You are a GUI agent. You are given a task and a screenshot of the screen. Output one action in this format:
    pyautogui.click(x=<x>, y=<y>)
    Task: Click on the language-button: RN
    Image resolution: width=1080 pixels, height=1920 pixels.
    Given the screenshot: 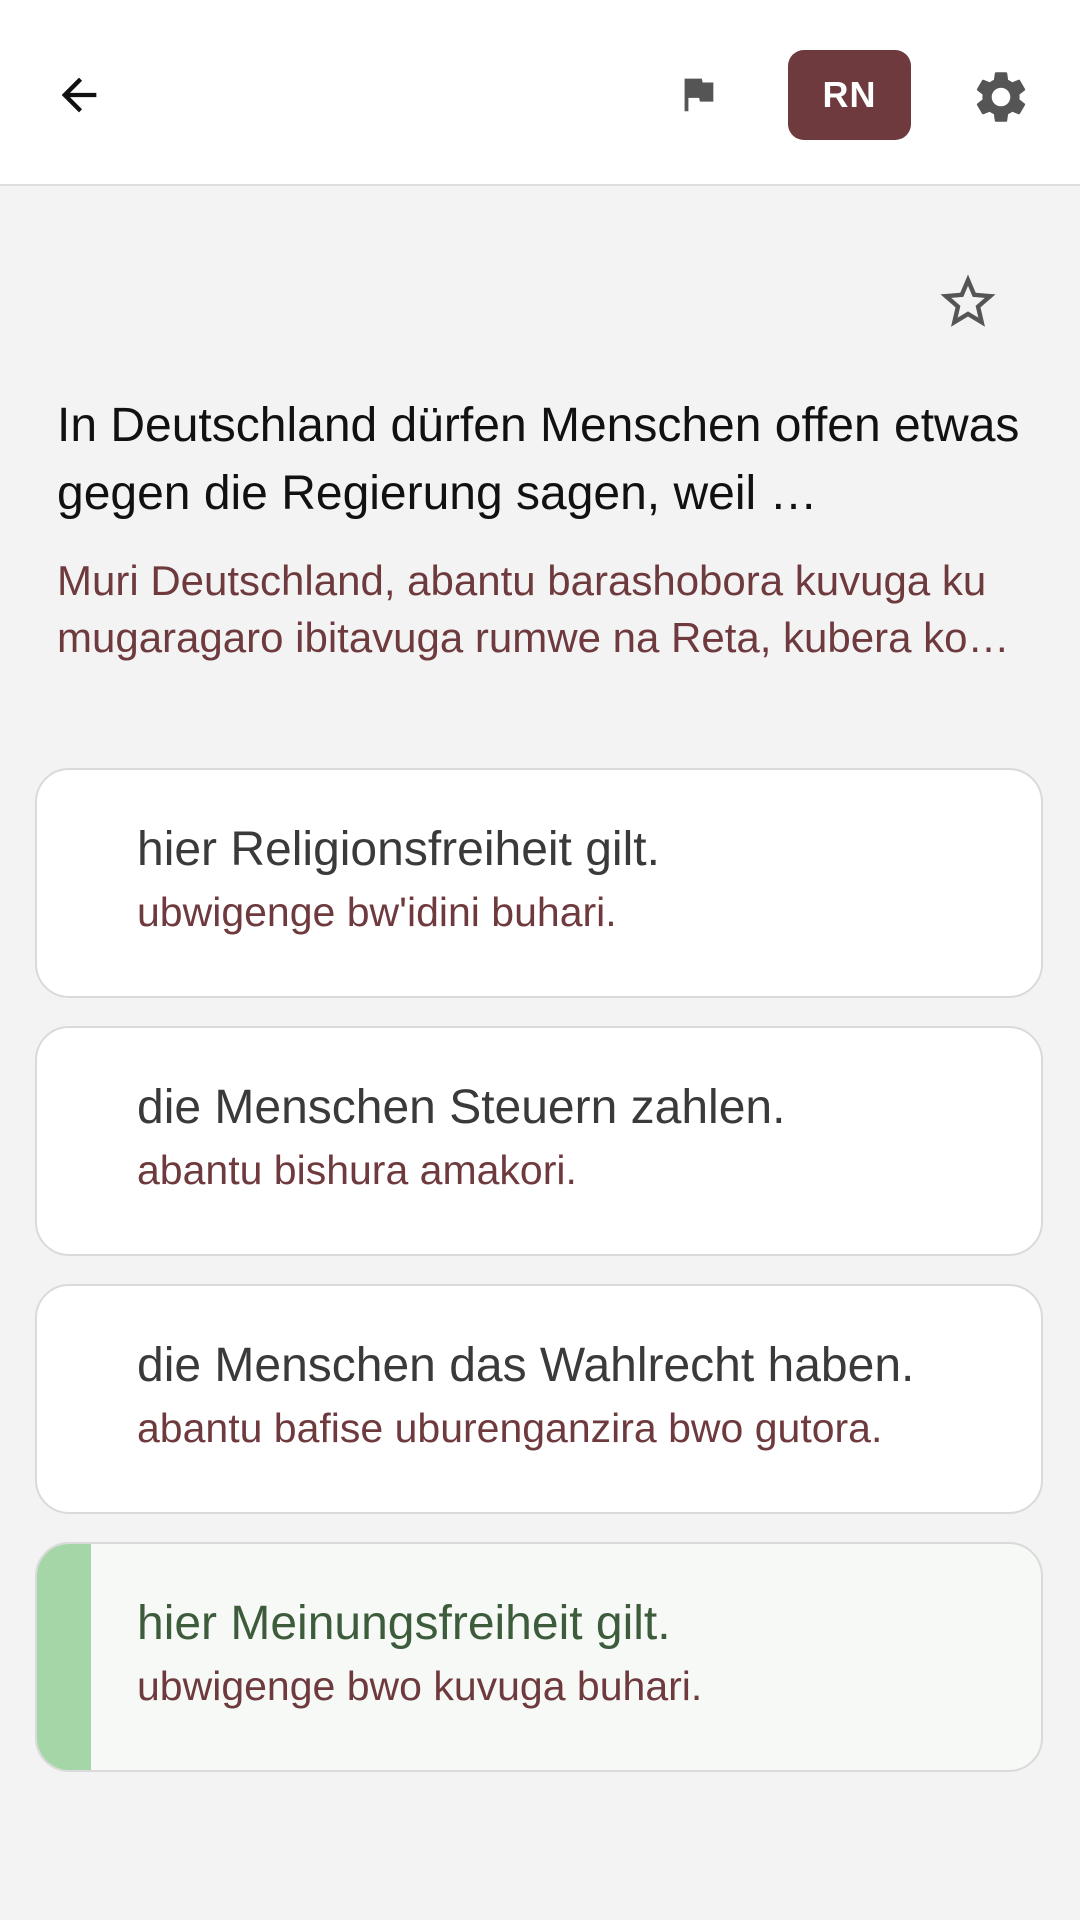 What is the action you would take?
    pyautogui.click(x=849, y=95)
    